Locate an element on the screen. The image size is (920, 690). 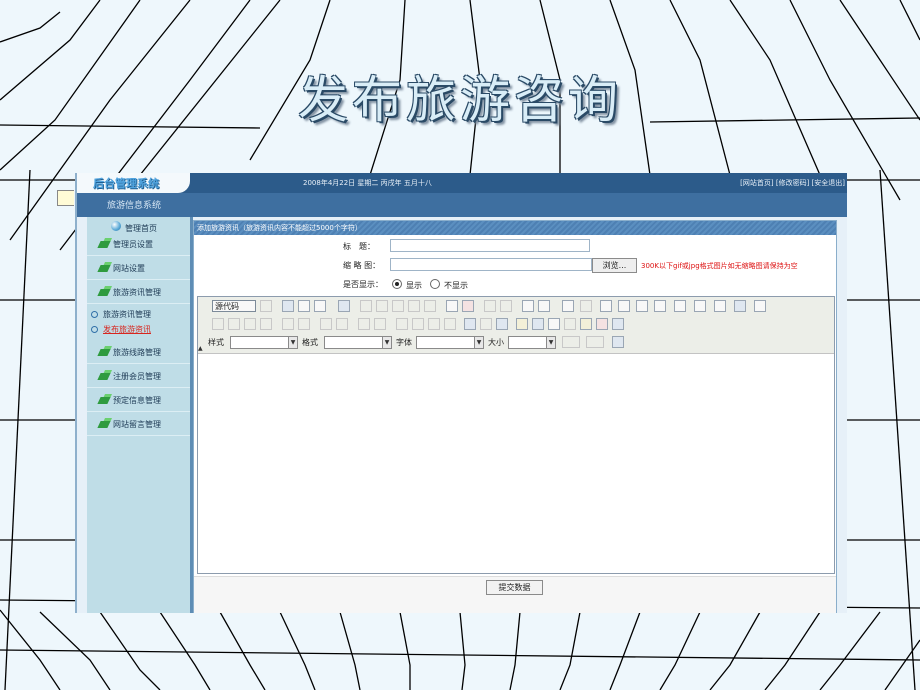
new-page-icon is located at coordinates (304, 306).